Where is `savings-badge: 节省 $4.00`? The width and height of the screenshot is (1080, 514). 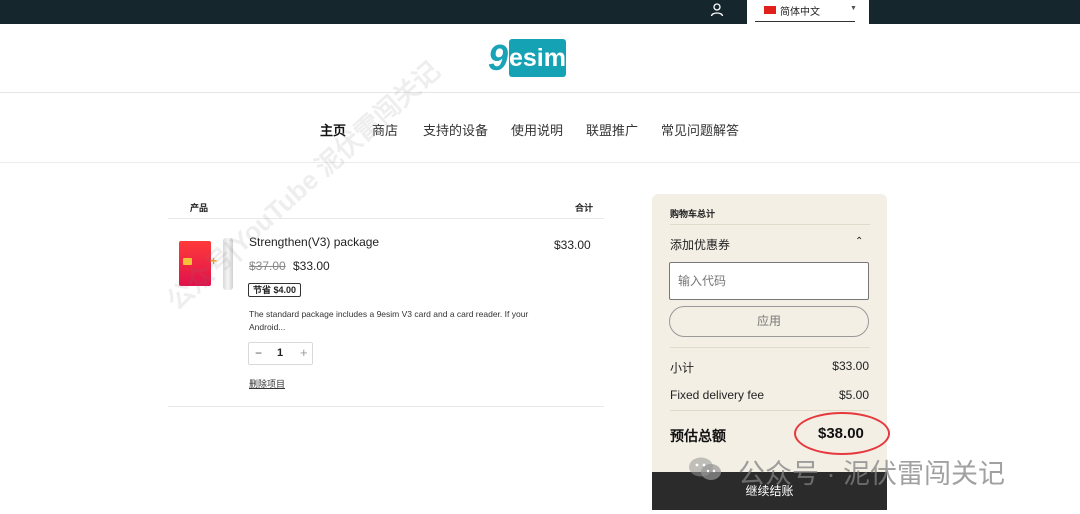 savings-badge: 节省 $4.00 is located at coordinates (275, 290).